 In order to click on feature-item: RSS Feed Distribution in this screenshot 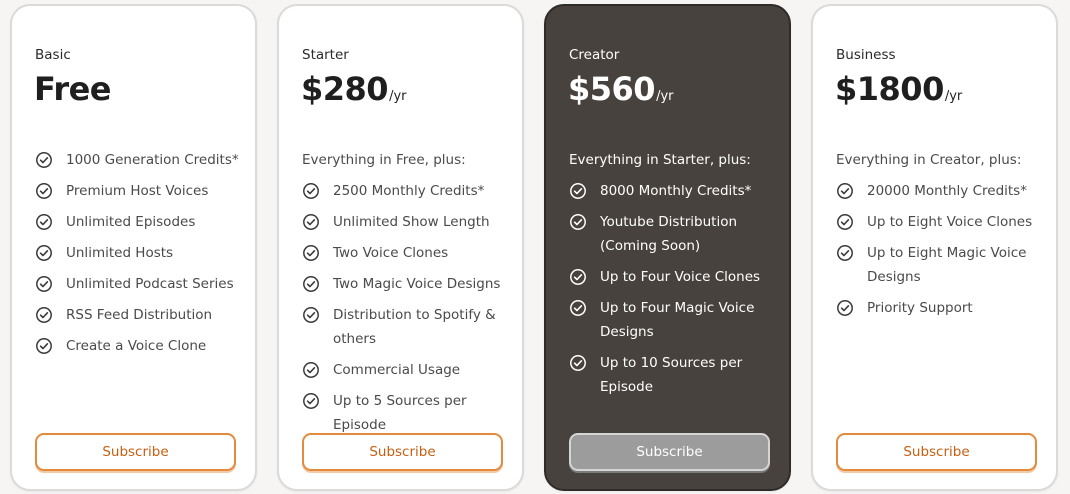, I will do `click(140, 315)`.